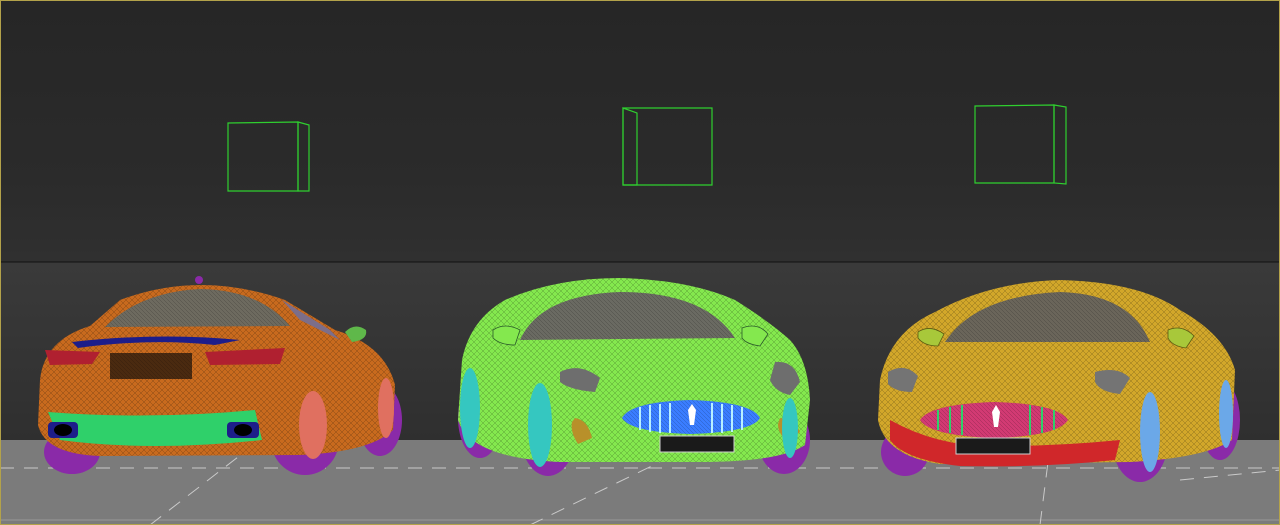 The image size is (1280, 525). Describe the element at coordinates (697, 444) in the screenshot. I see `license-plate-middle` at that location.